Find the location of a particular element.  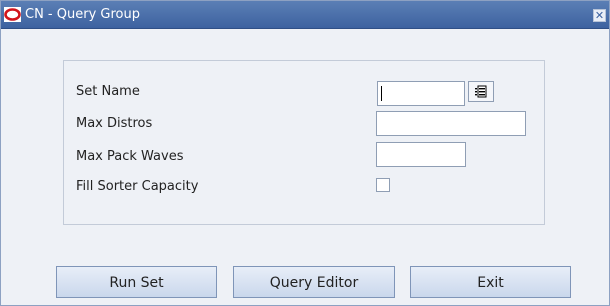

text-cursor is located at coordinates (381, 93).